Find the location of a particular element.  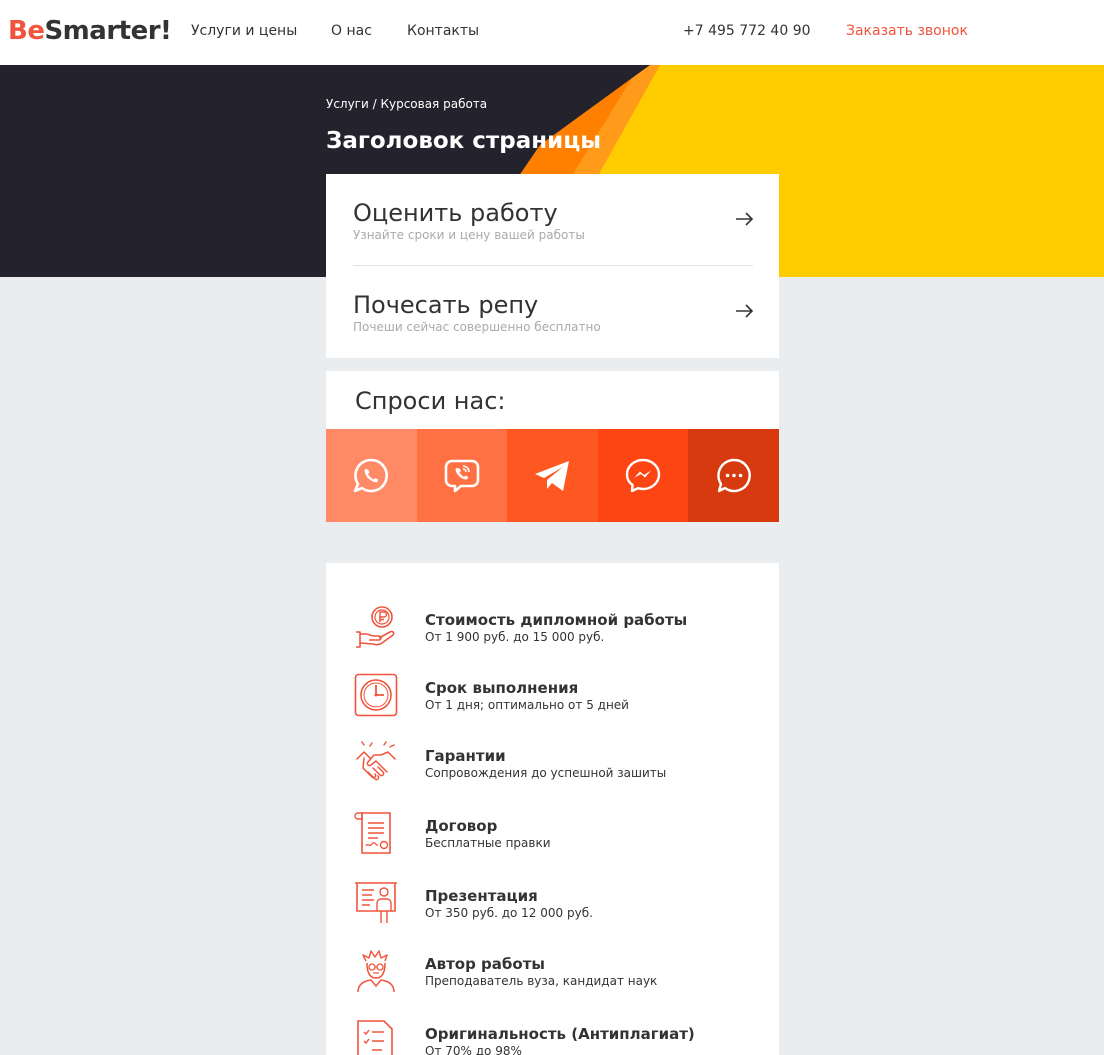

clock-icon is located at coordinates (376, 695).